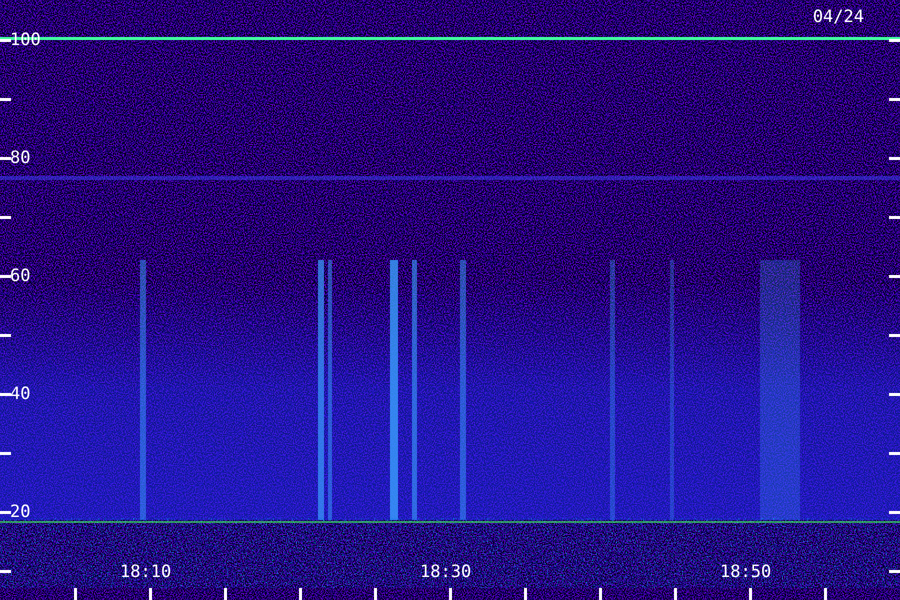 This screenshot has height=600, width=900. What do you see at coordinates (20, 276) in the screenshot?
I see `frequency-axis-label: 60` at bounding box center [20, 276].